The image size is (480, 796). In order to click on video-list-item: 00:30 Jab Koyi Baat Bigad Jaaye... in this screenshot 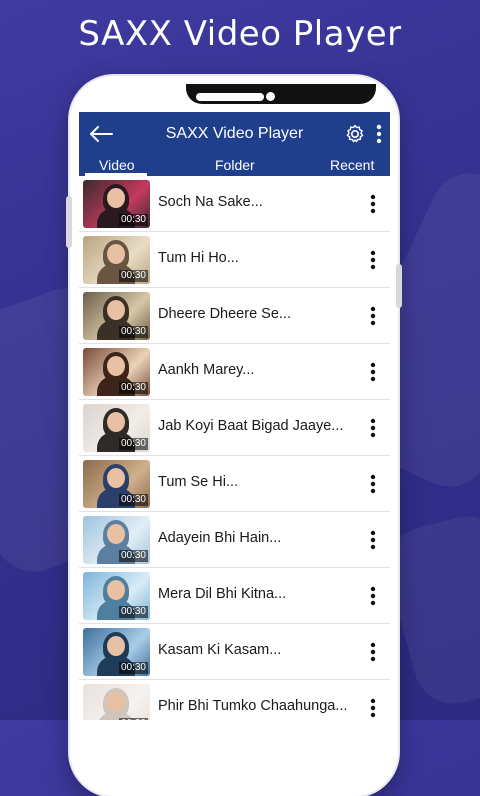, I will do `click(234, 428)`.